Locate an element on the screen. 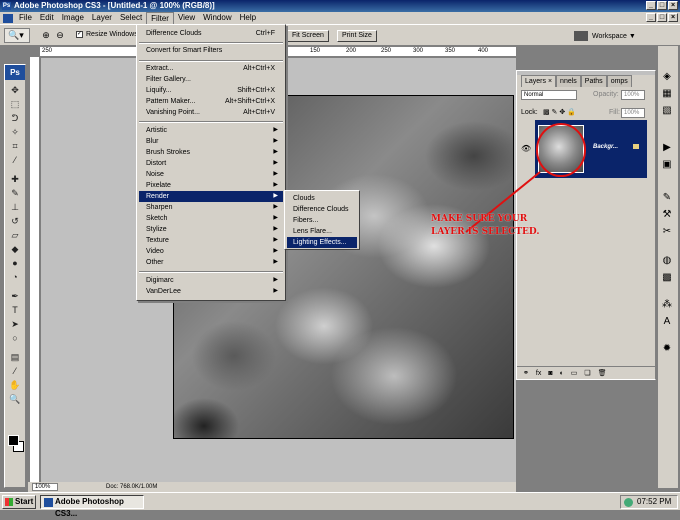  history-brush-icon: ↺ is located at coordinates (15, 221).